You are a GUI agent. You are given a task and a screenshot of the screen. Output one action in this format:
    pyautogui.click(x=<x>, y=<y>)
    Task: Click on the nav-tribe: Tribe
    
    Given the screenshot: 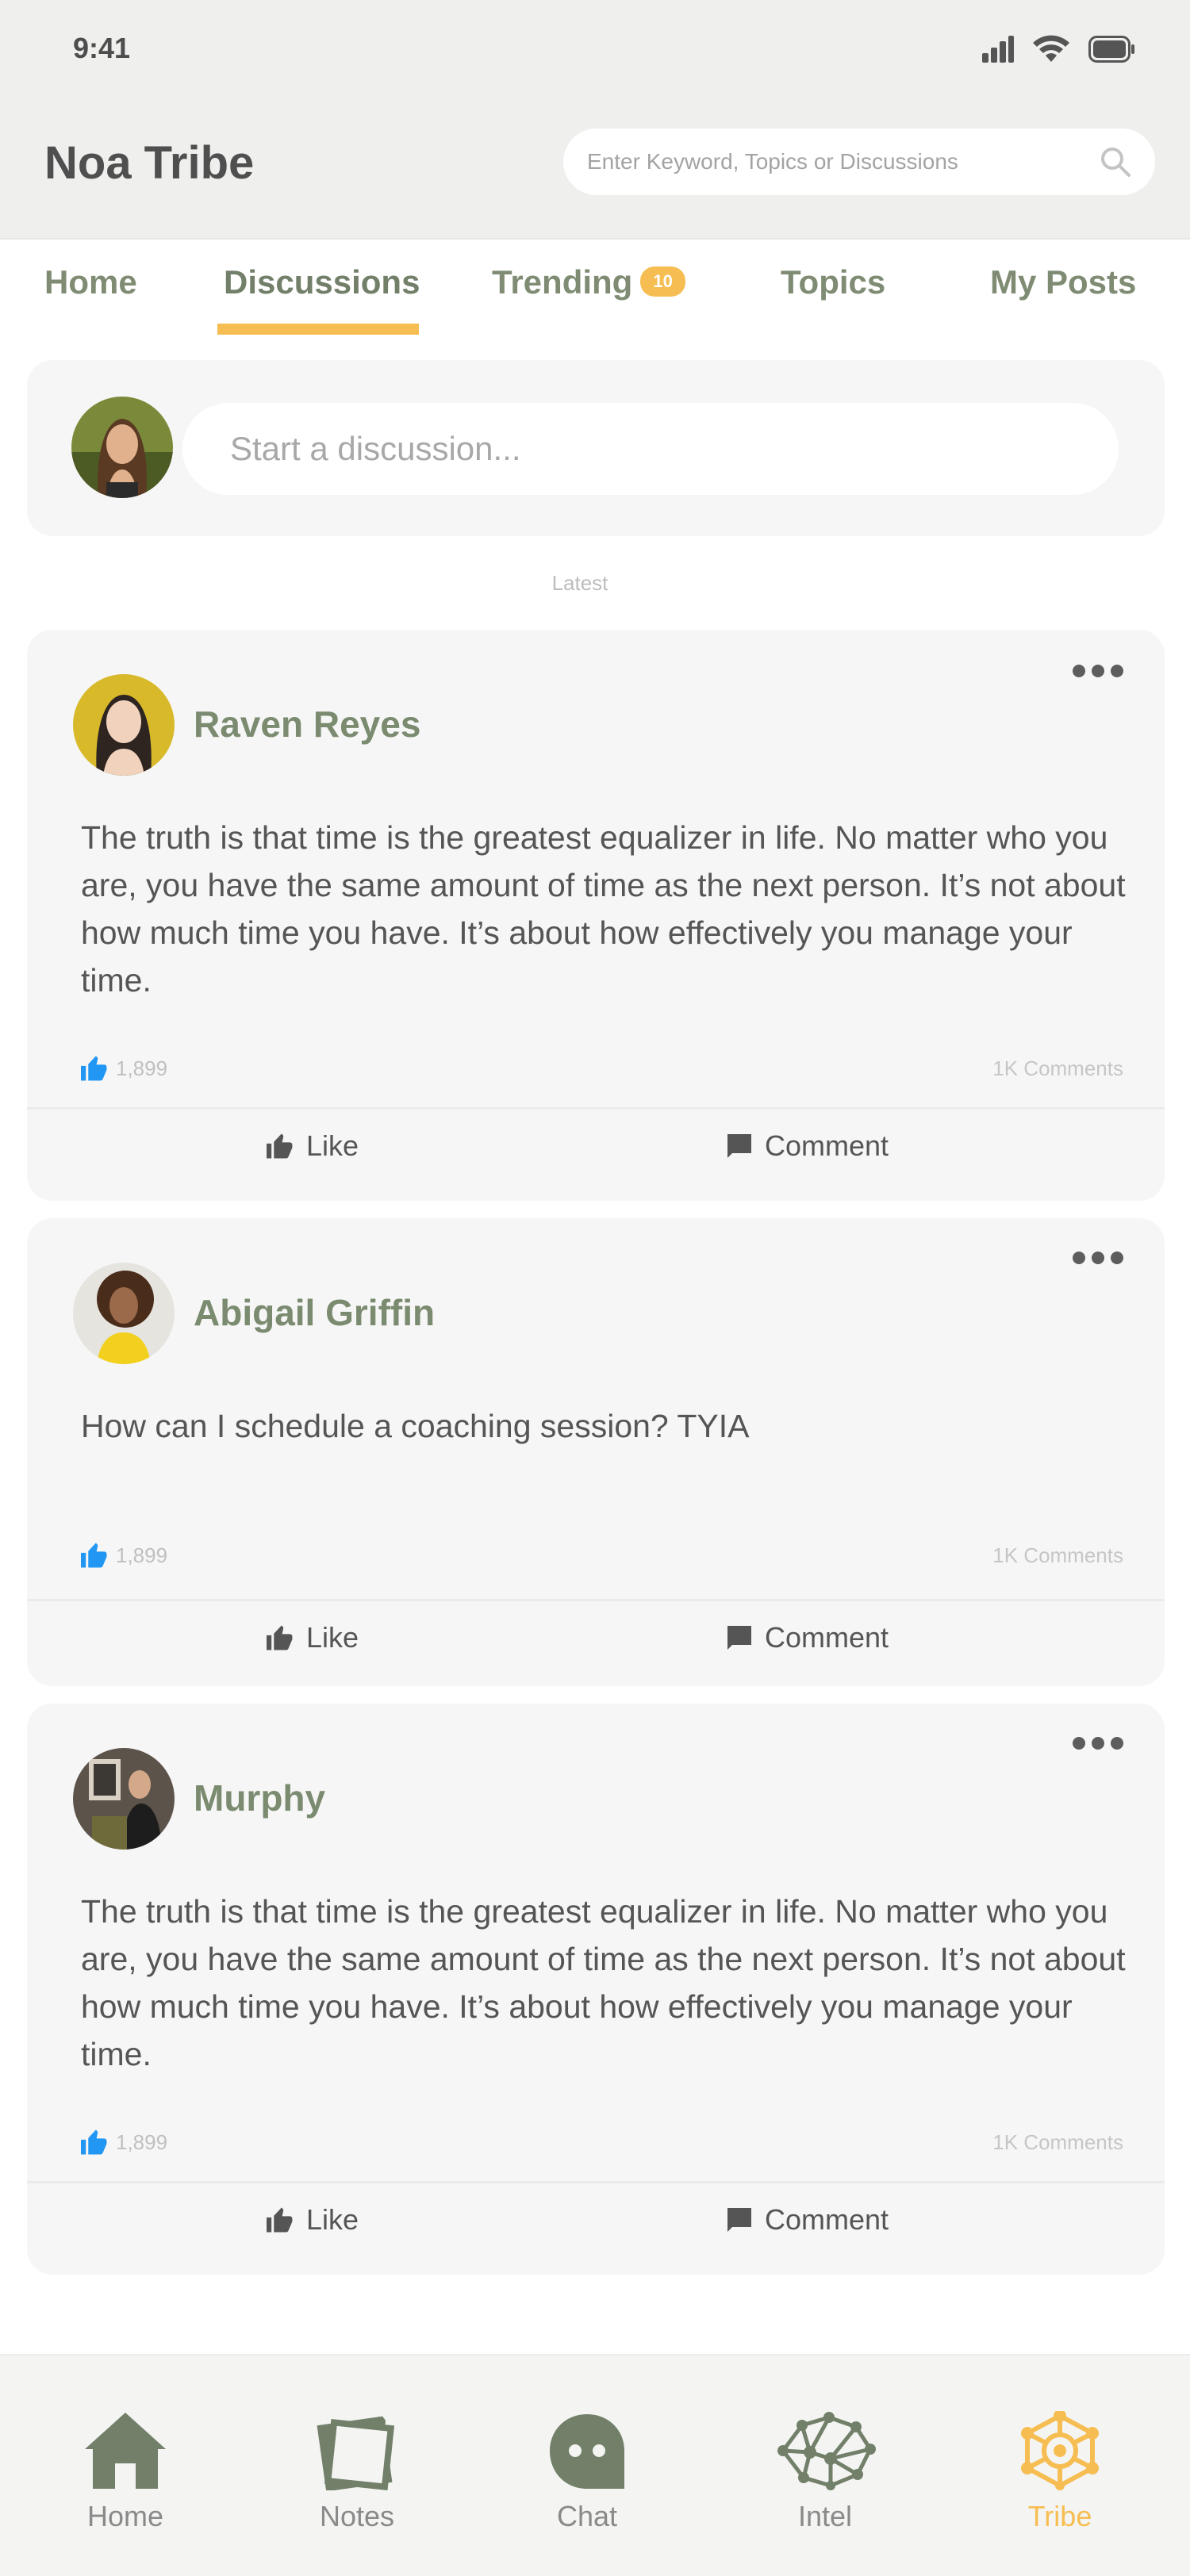 What is the action you would take?
    pyautogui.click(x=1060, y=2472)
    